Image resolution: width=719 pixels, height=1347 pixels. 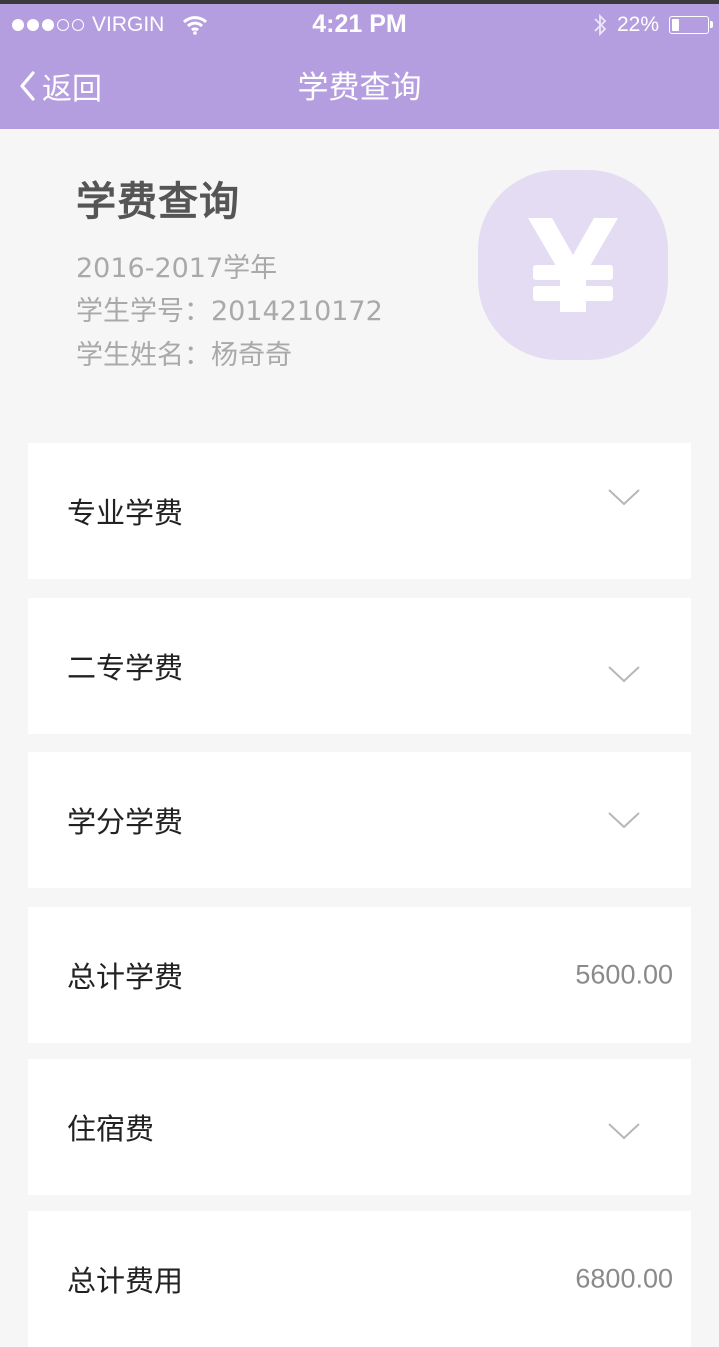 What do you see at coordinates (691, 25) in the screenshot?
I see `battery-icon` at bounding box center [691, 25].